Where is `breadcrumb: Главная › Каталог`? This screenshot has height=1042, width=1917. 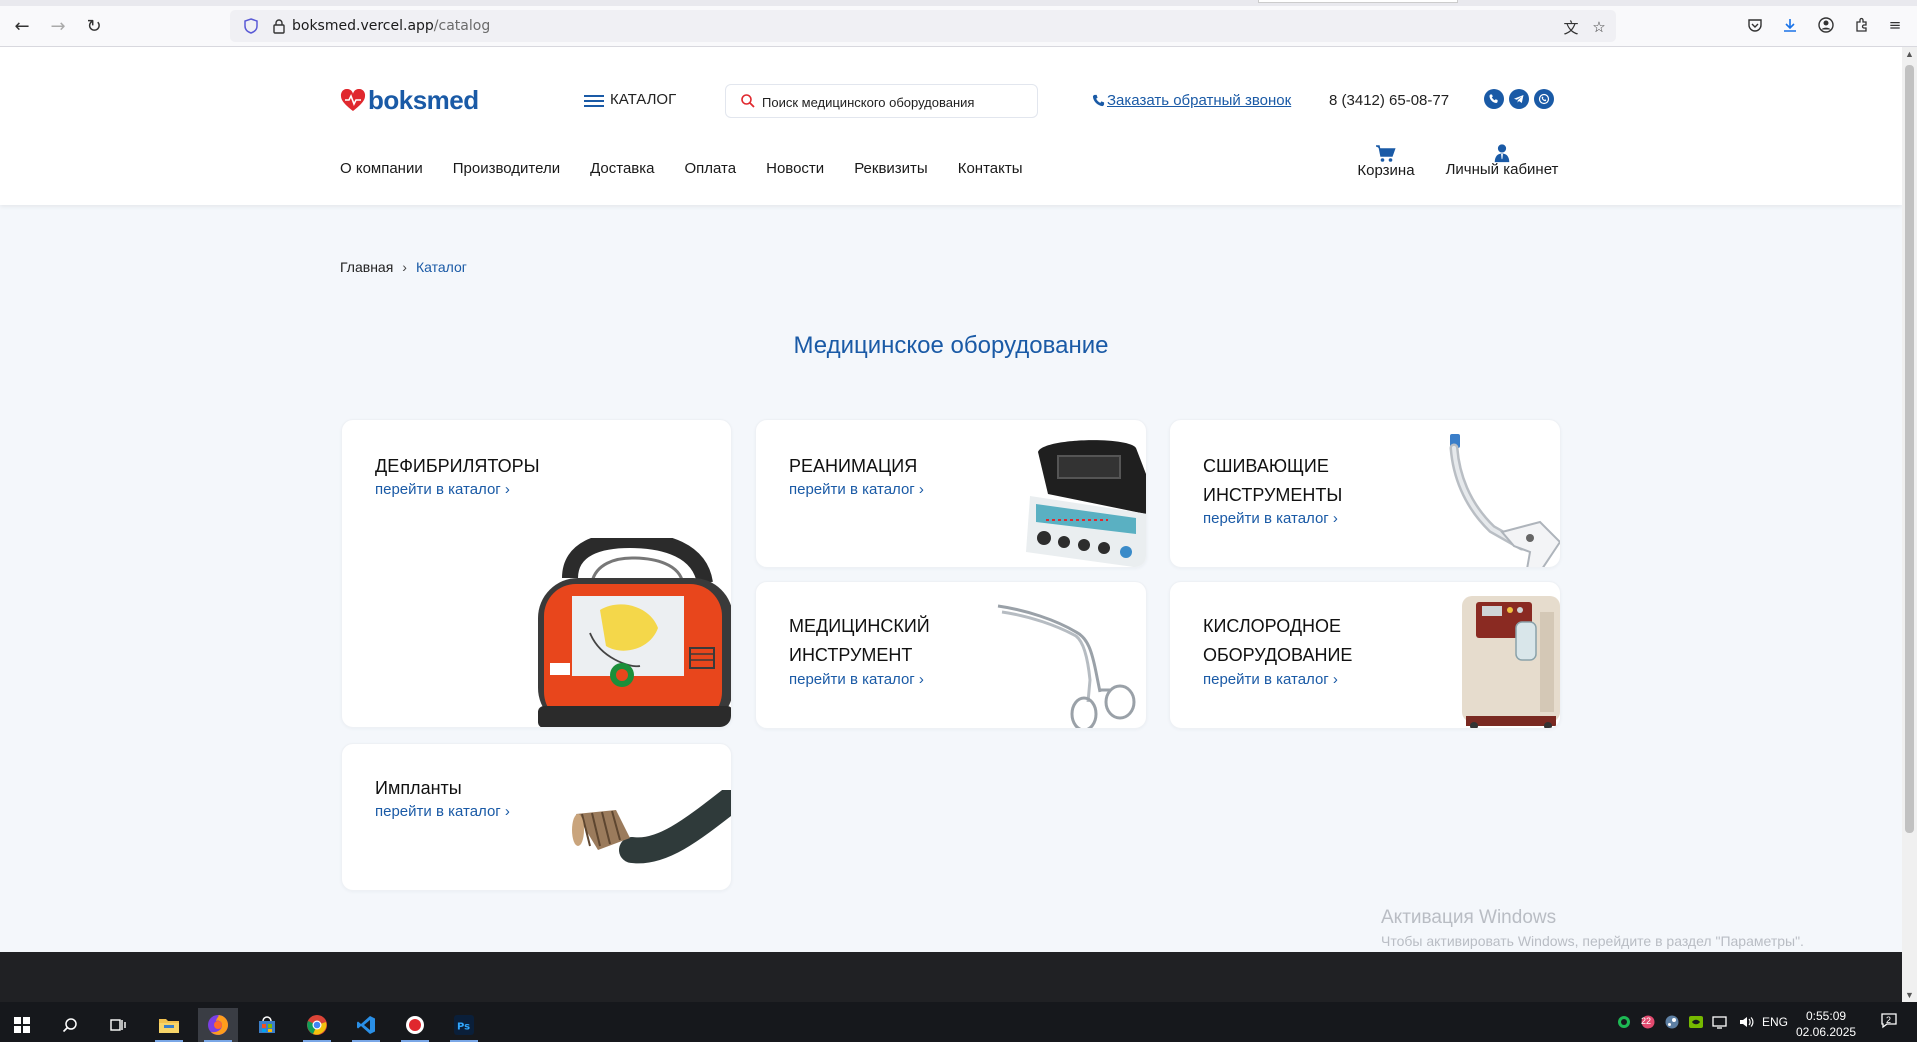 breadcrumb: Главная › Каталог is located at coordinates (403, 267).